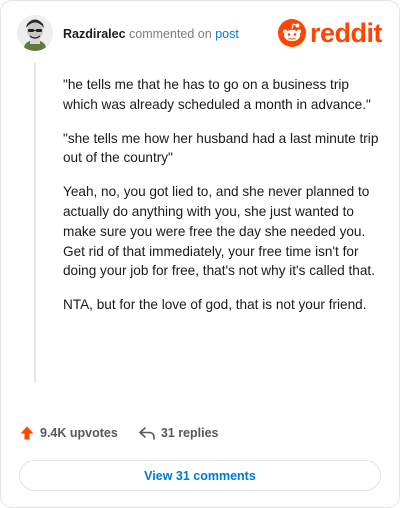 The height and width of the screenshot is (508, 400). I want to click on reply-arrow-icon, so click(147, 433).